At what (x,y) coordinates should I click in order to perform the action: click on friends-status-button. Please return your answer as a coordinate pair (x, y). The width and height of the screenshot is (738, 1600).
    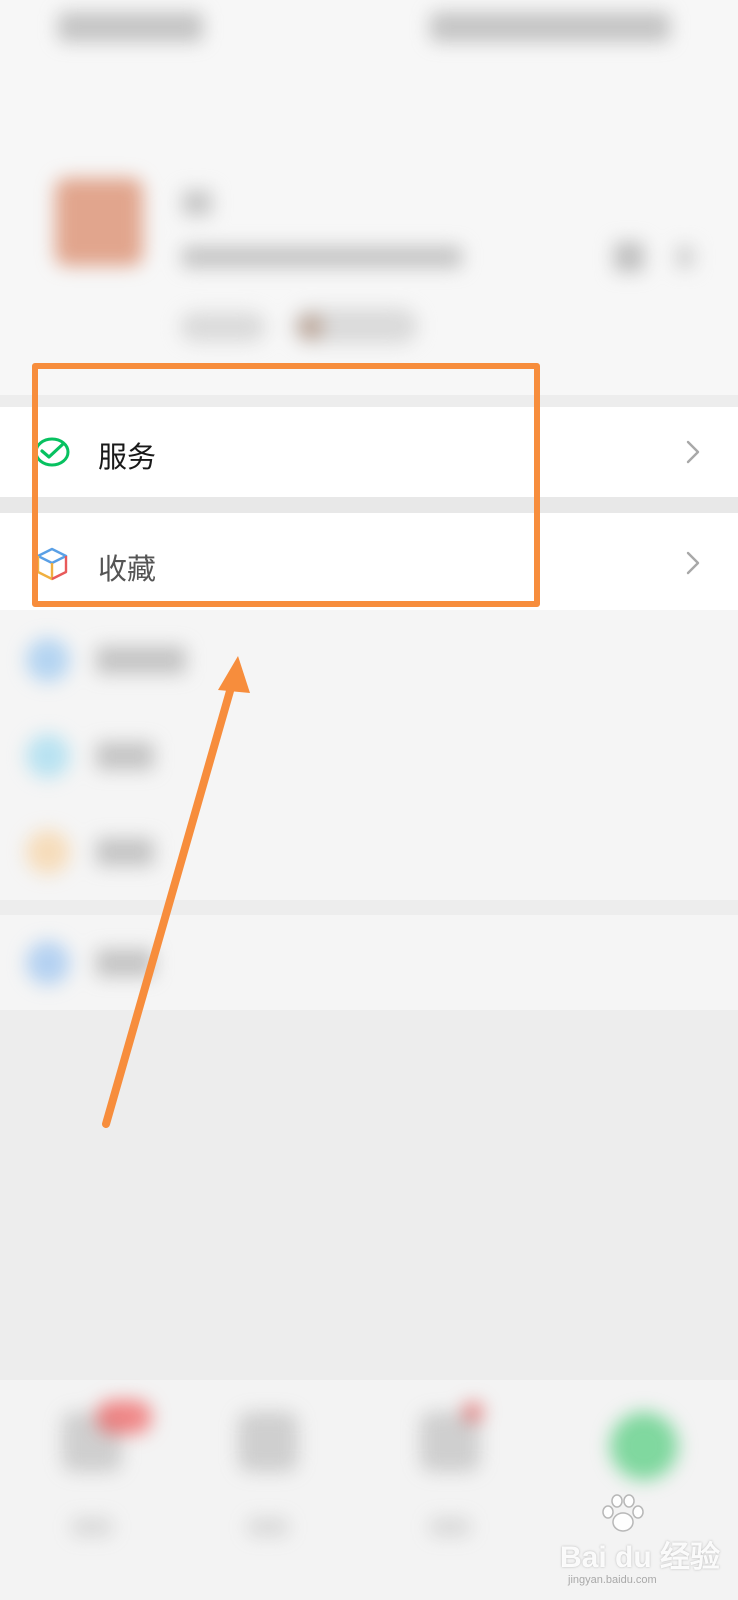
    Looking at the image, I should click on (355, 326).